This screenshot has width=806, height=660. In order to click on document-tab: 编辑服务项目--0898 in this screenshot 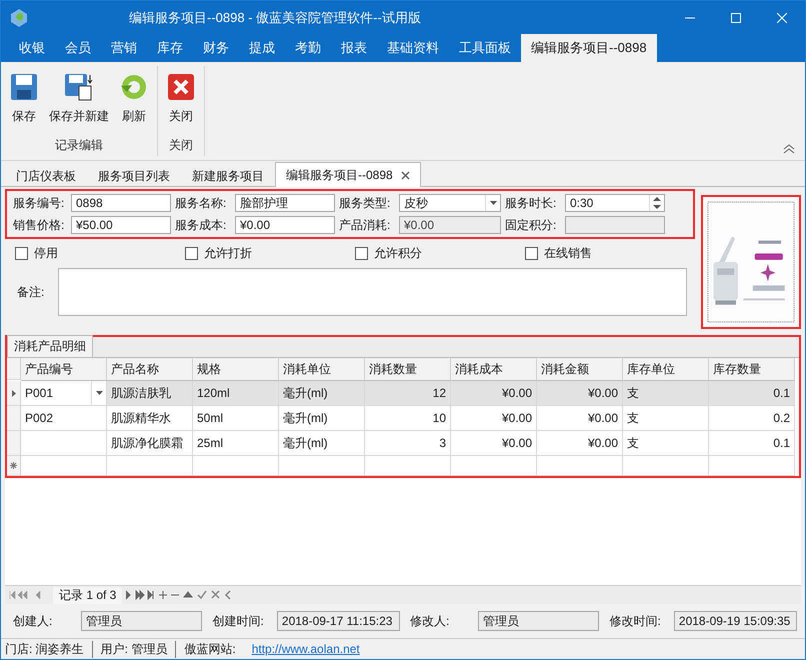, I will do `click(348, 174)`.